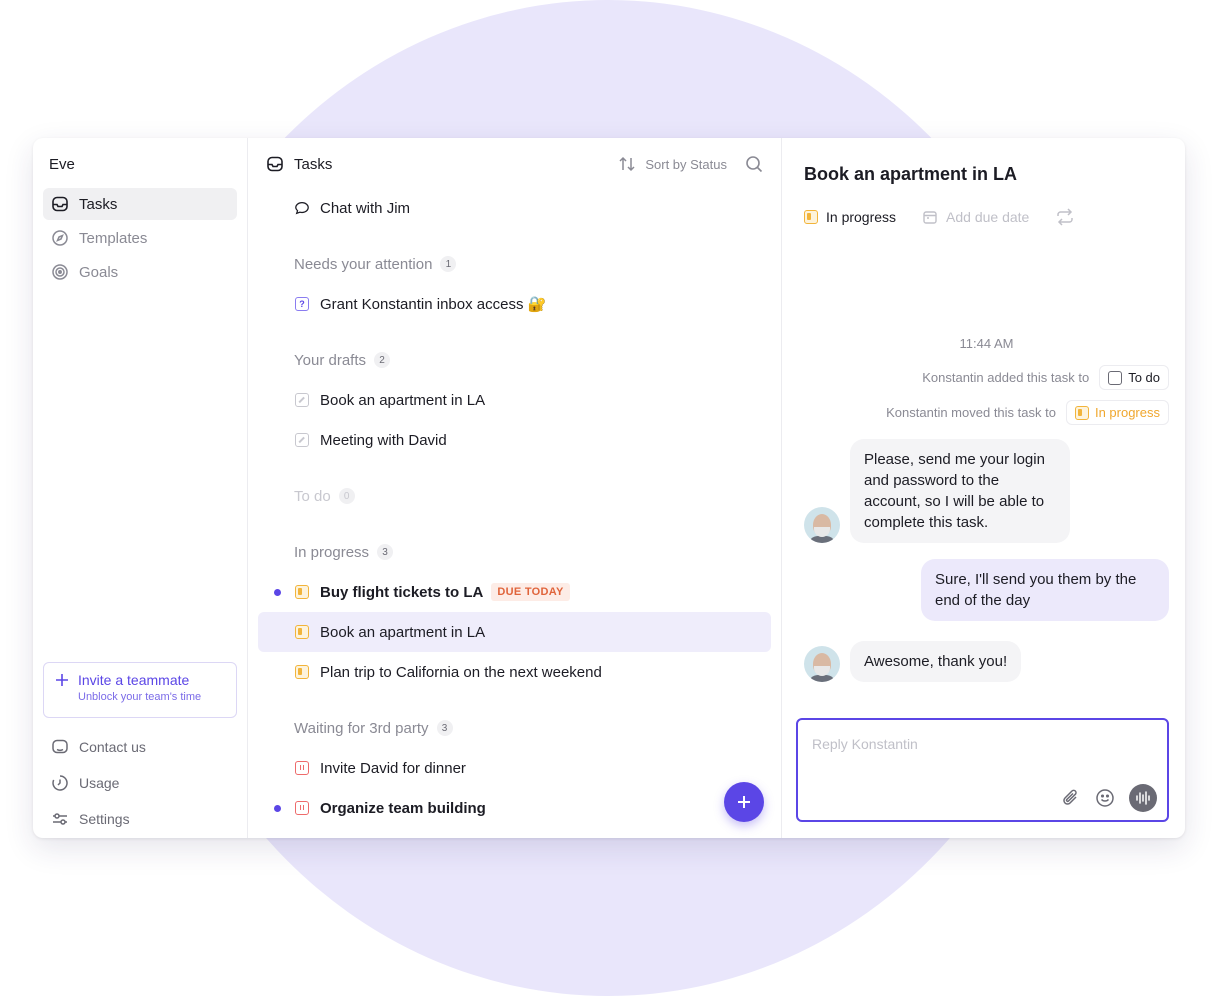 The image size is (1218, 996). I want to click on sidebar-item-goals: Goals, so click(140, 272).